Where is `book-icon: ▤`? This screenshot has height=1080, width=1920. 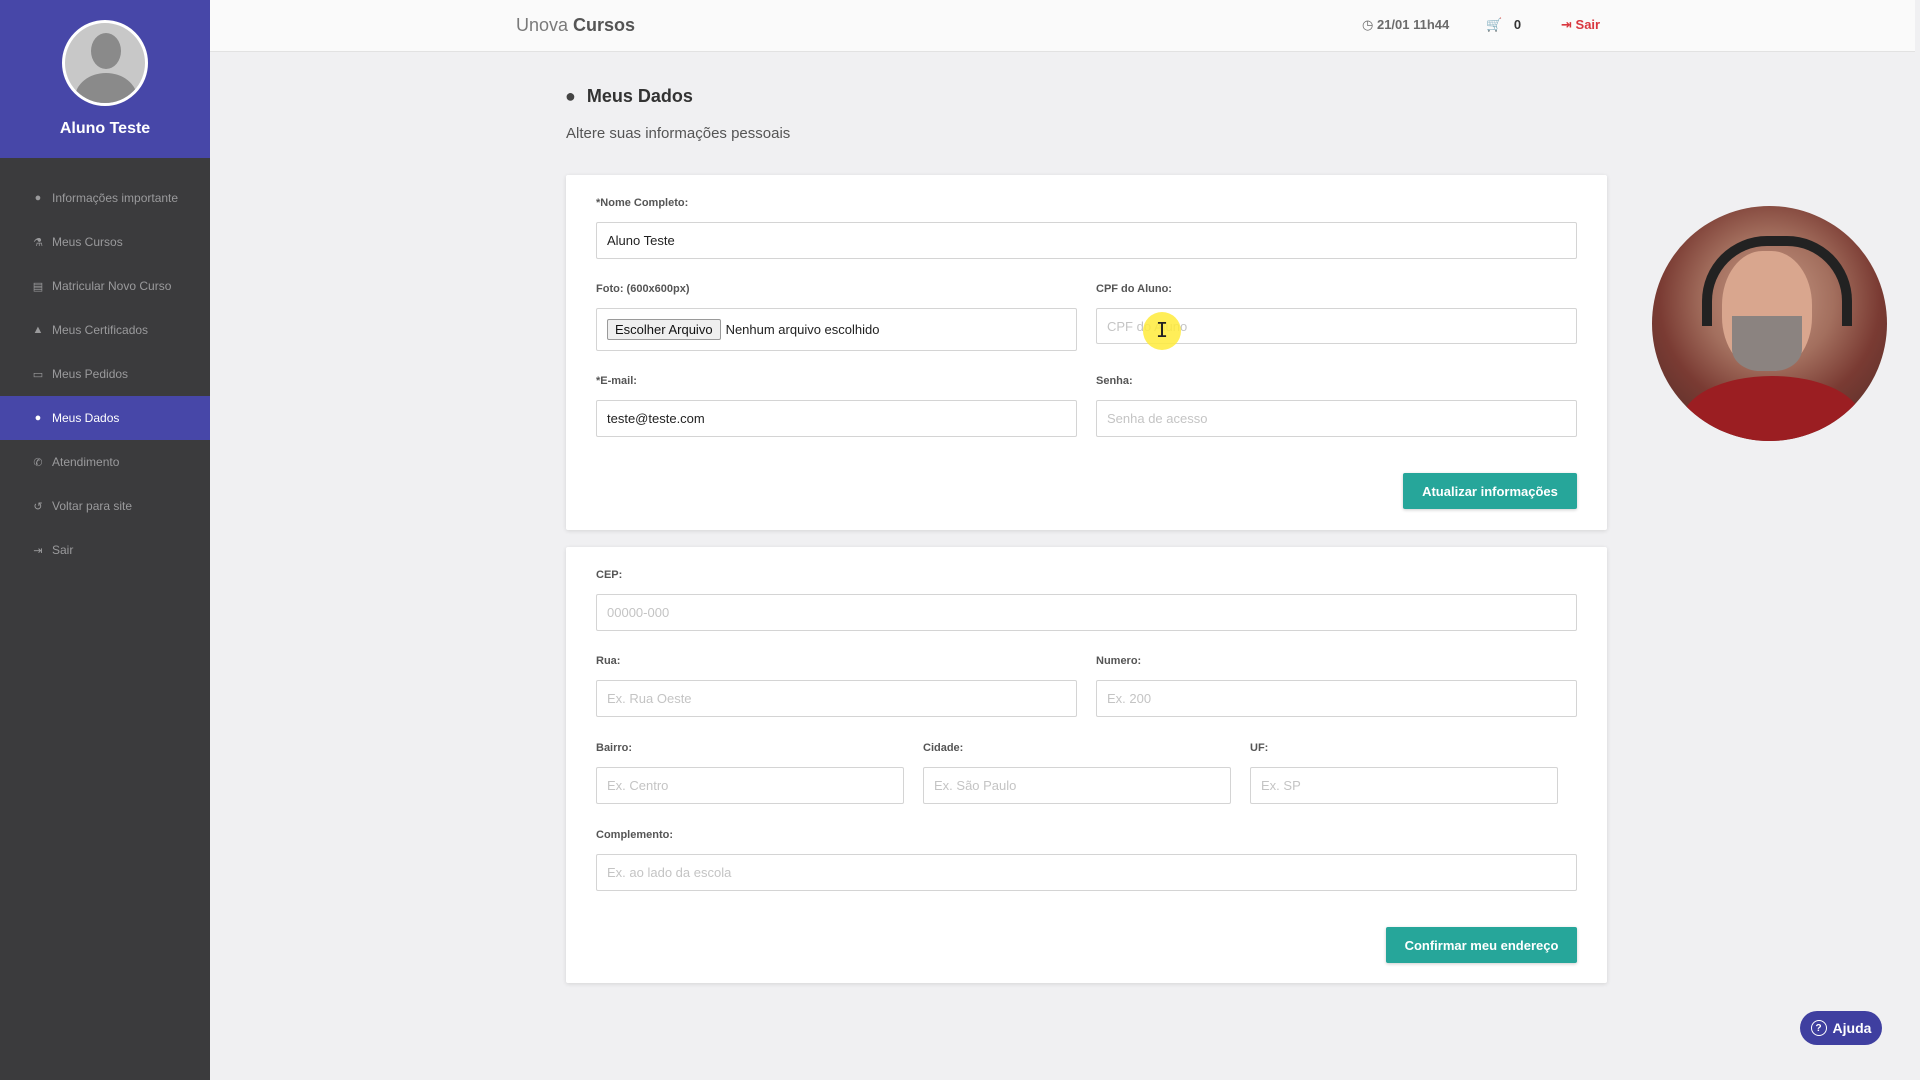 book-icon: ▤ is located at coordinates (38, 286).